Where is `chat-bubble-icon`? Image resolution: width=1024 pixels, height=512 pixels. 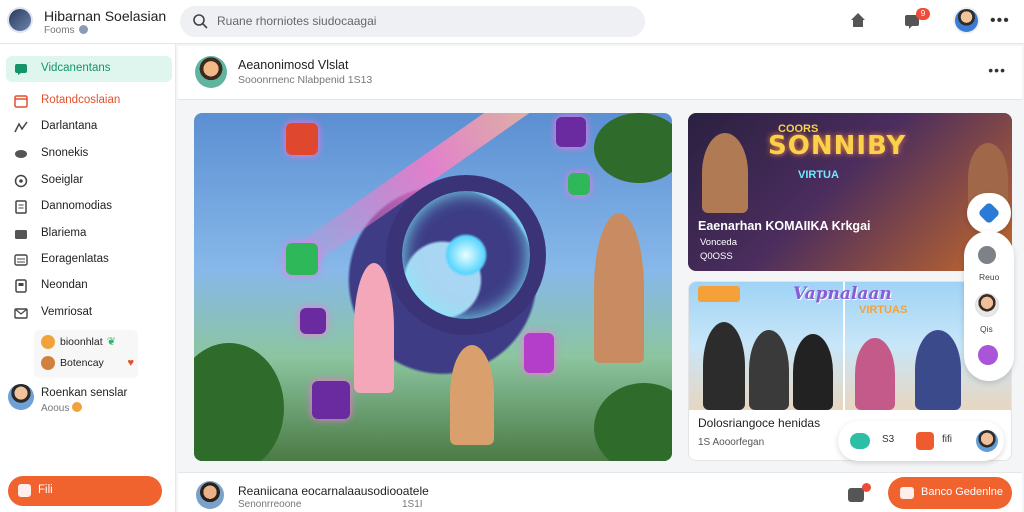
chat-bubble-icon is located at coordinates (860, 441).